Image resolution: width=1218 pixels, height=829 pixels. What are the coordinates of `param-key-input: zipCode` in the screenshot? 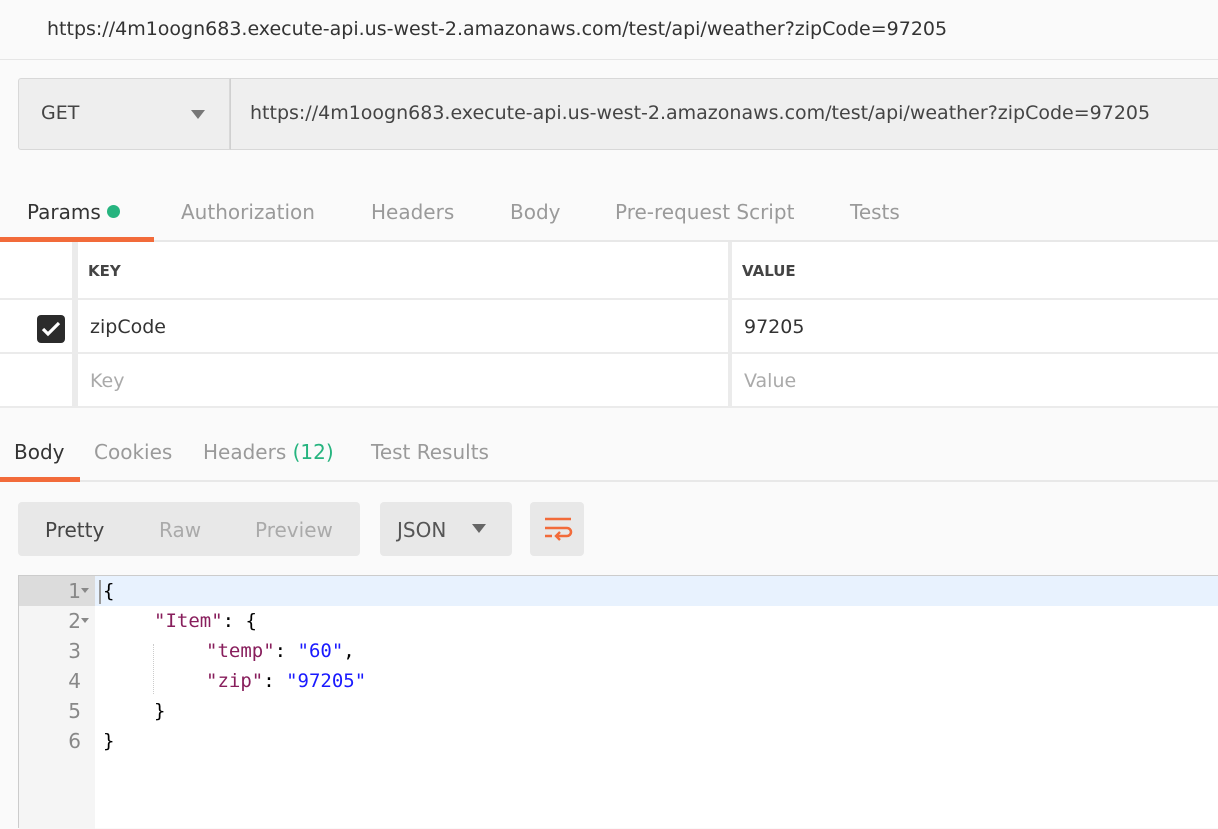 It's located at (403, 326).